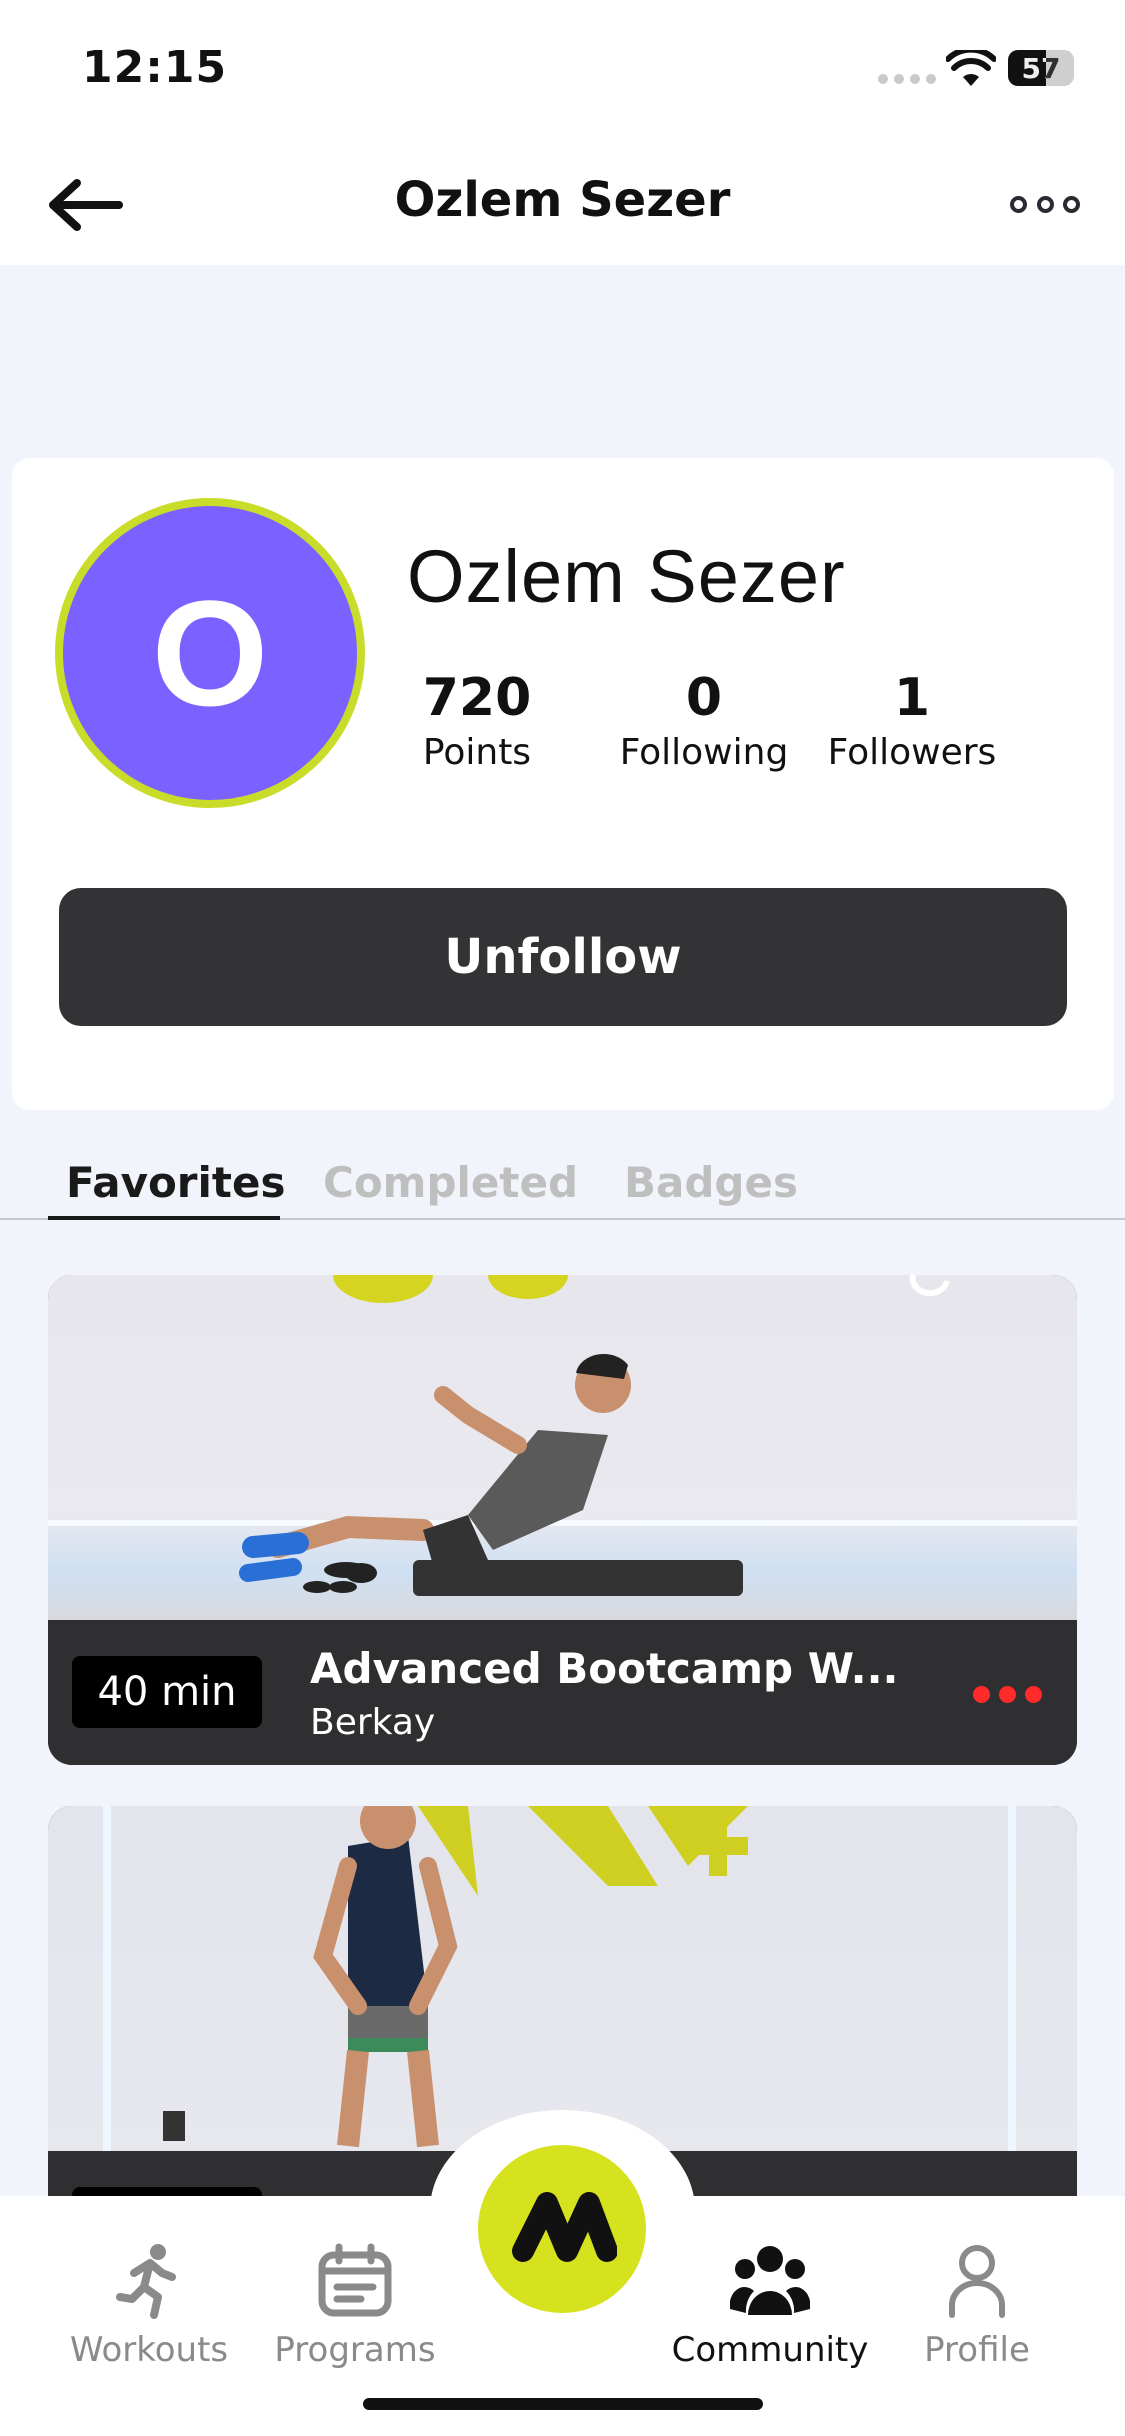 The width and height of the screenshot is (1125, 2436). Describe the element at coordinates (355, 2281) in the screenshot. I see `calendar-icon` at that location.